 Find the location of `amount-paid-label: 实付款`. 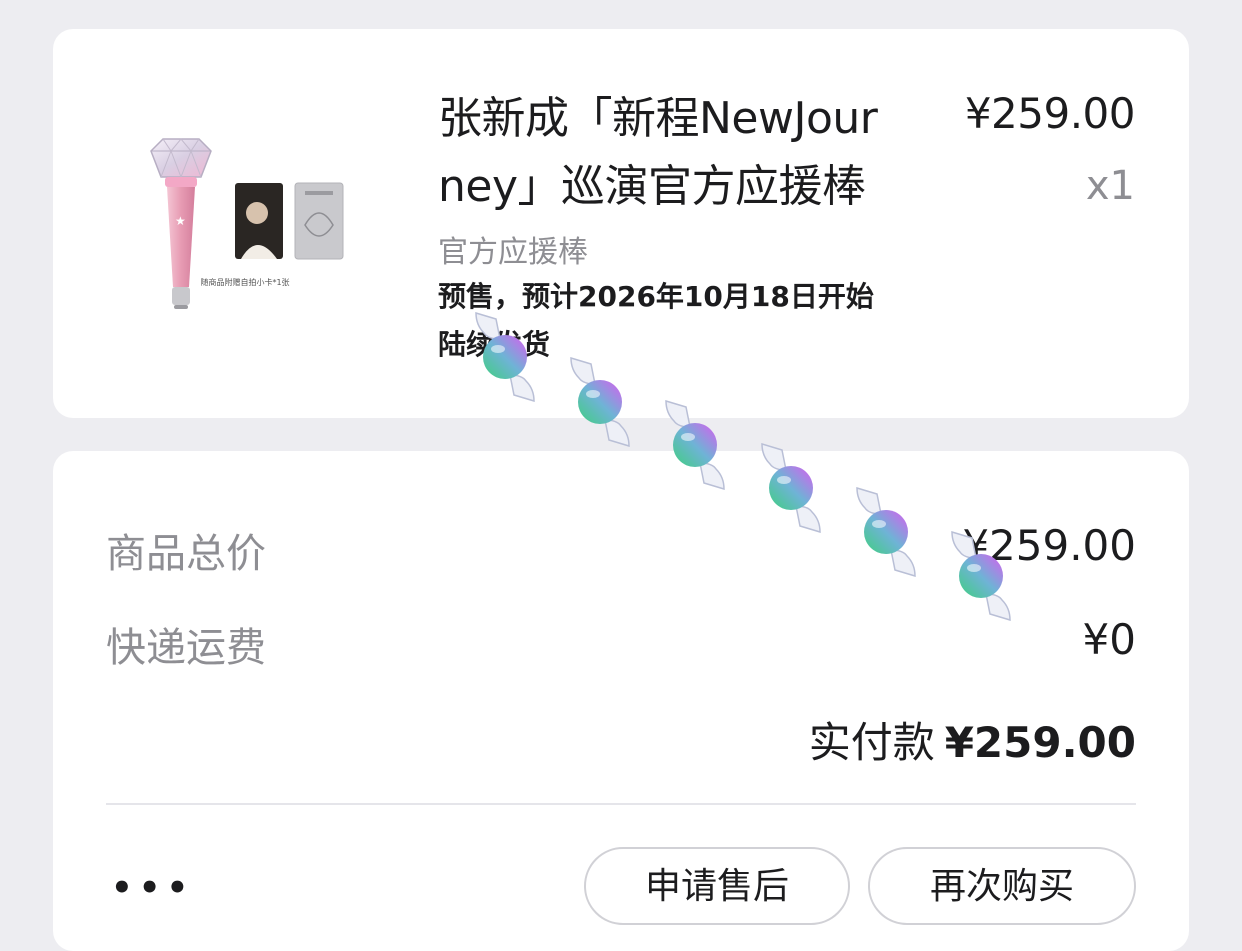

amount-paid-label: 实付款 is located at coordinates (871, 742).